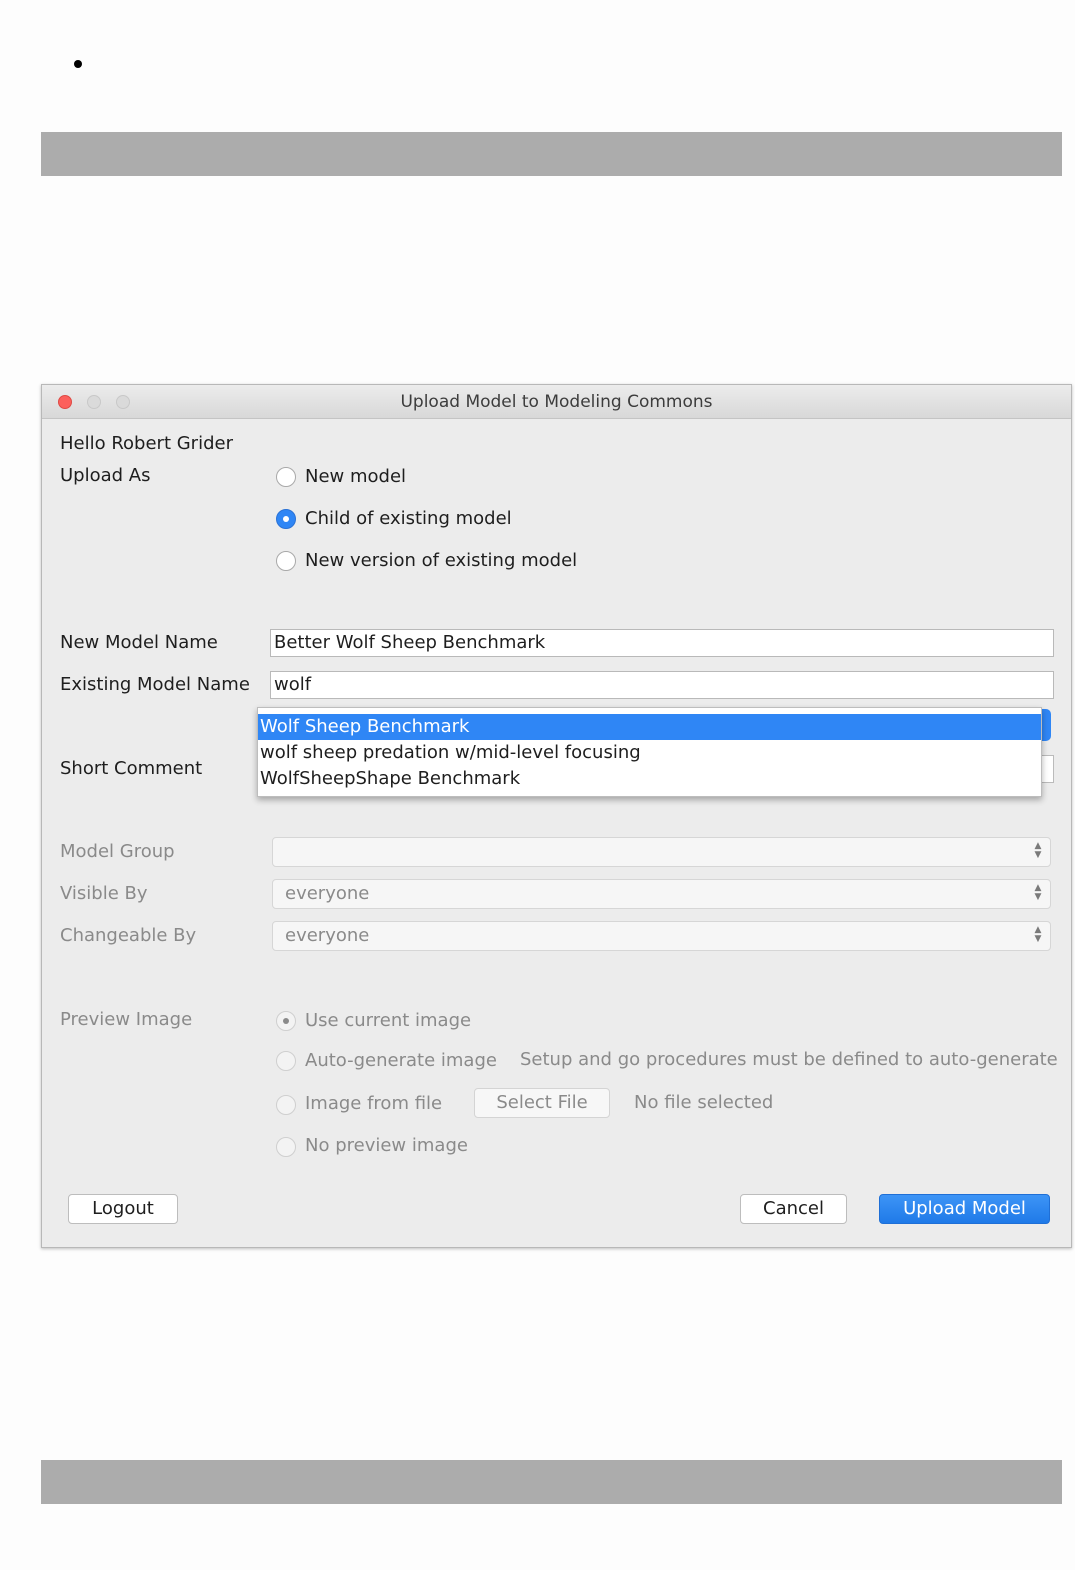 Image resolution: width=1075 pixels, height=1570 pixels. I want to click on window-title: Upload Model to Modeling Commons, so click(556, 402).